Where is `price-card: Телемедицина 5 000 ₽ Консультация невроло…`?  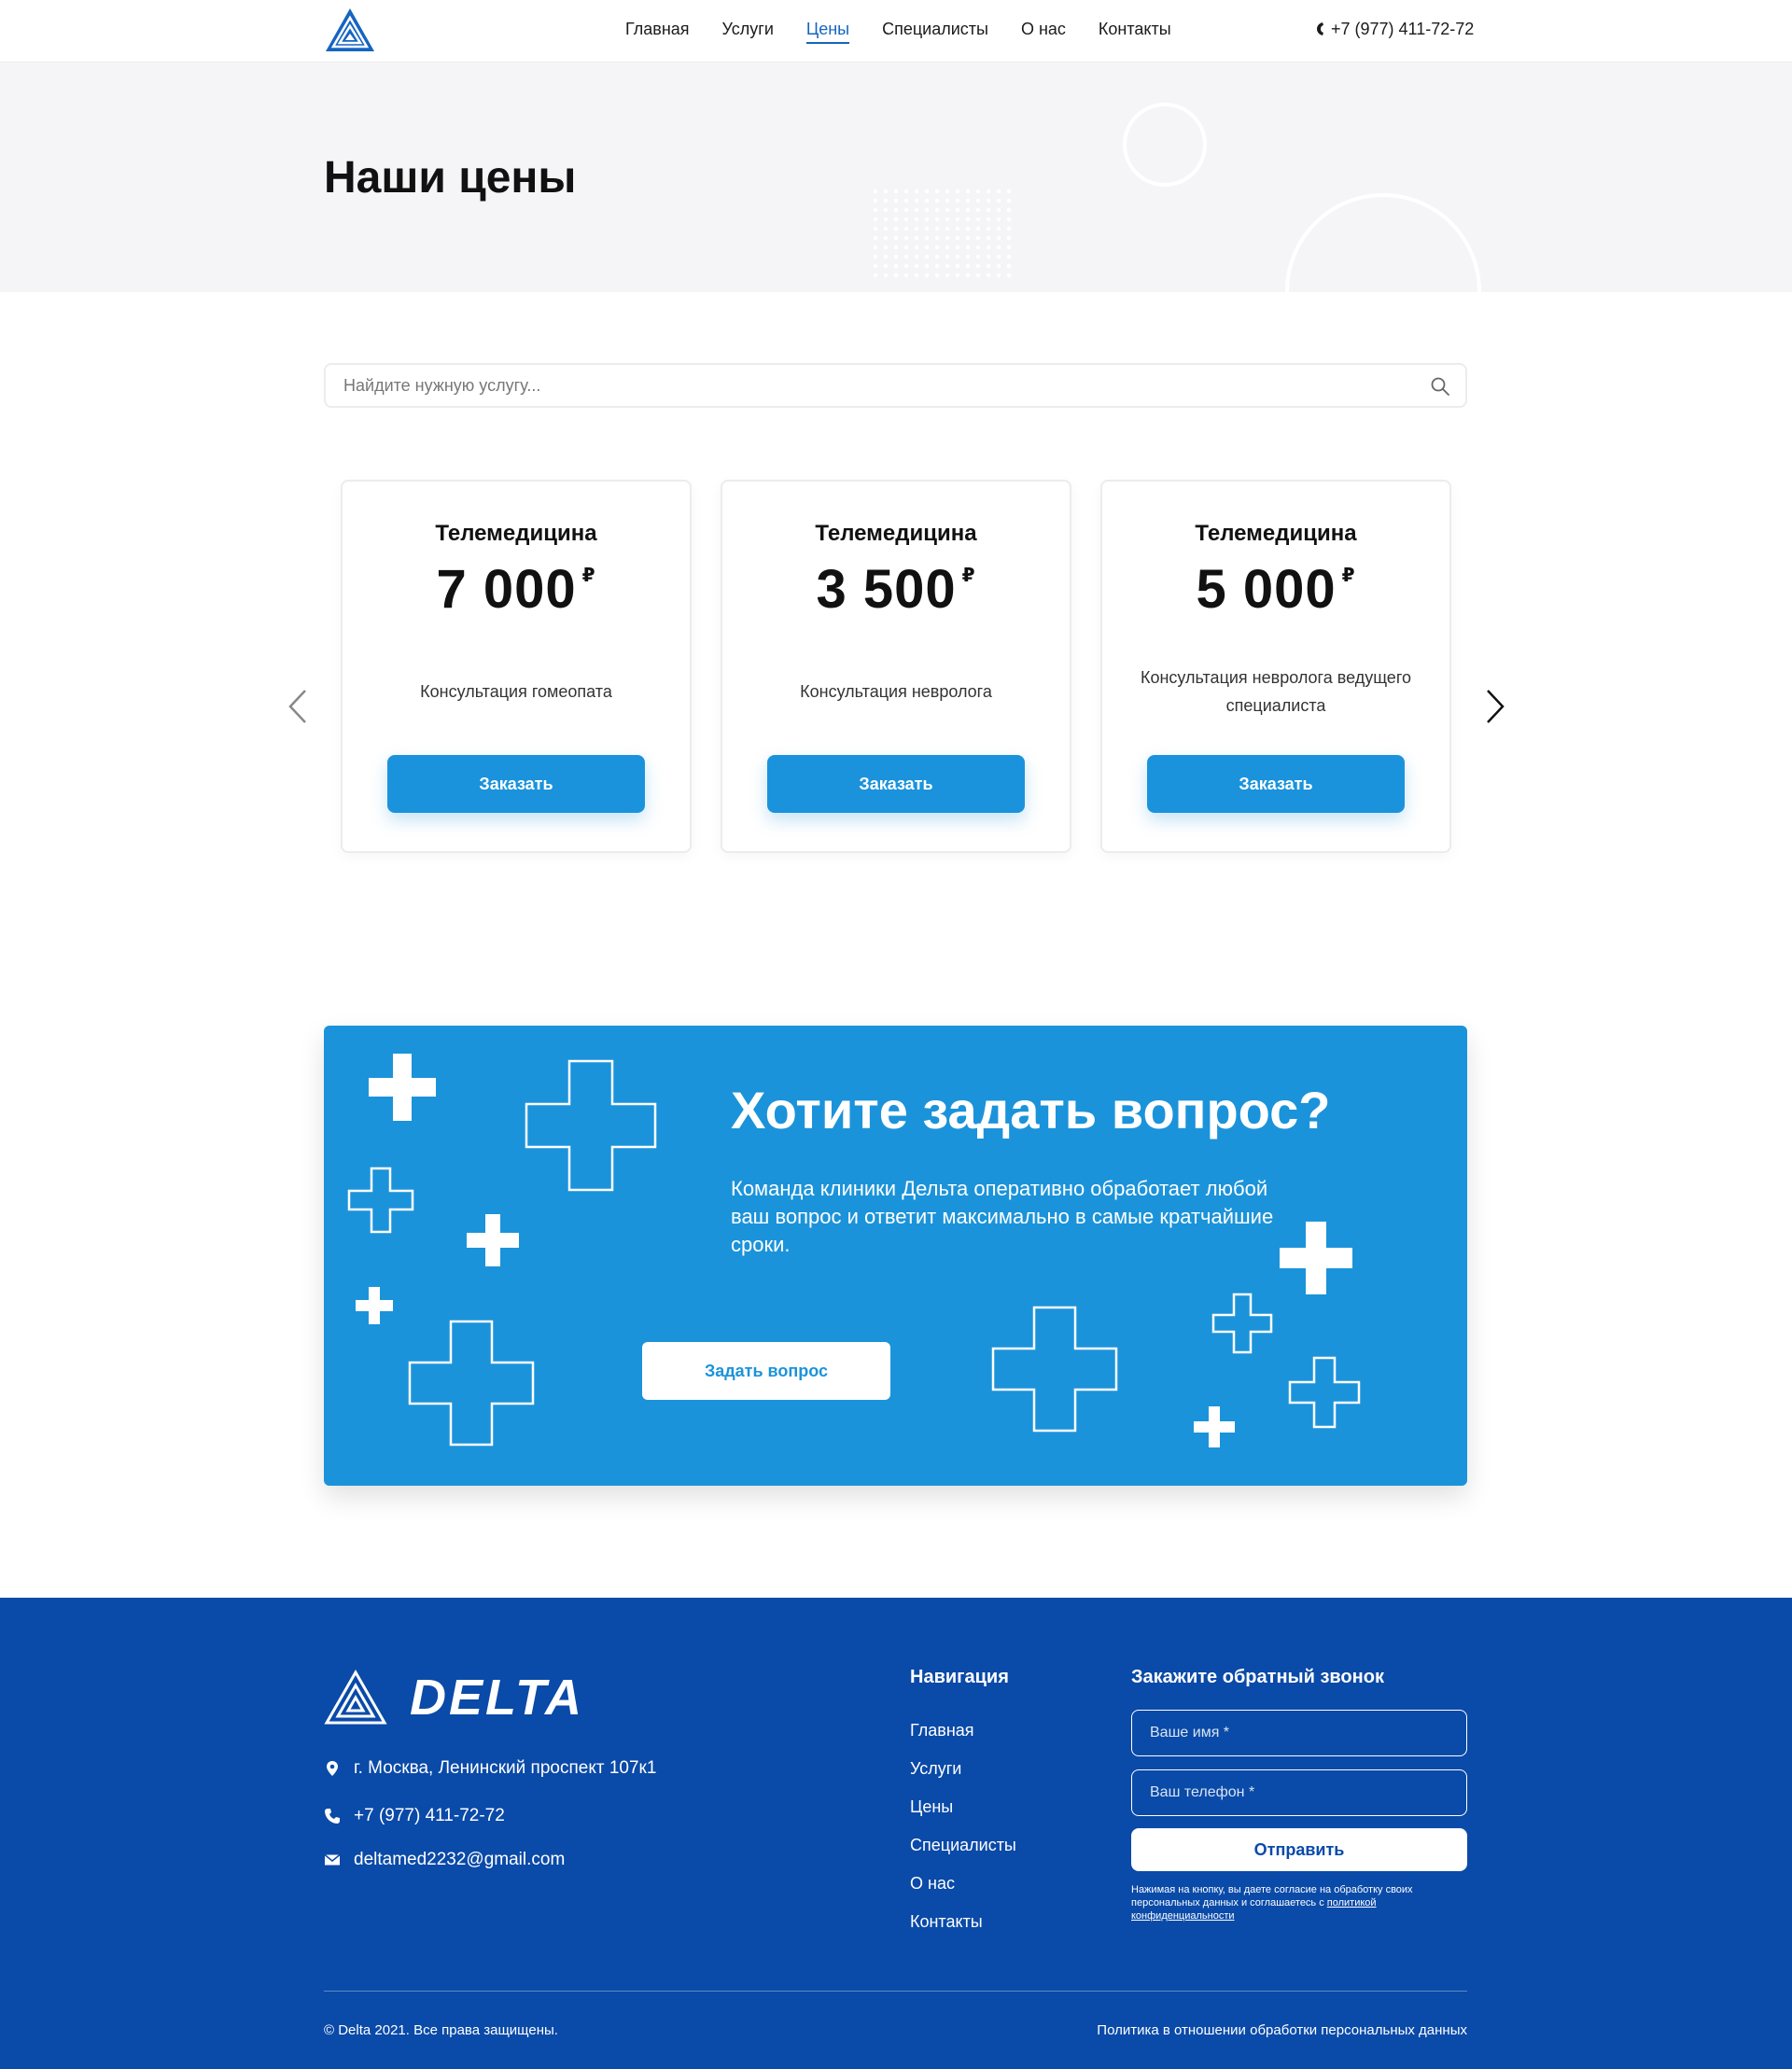
price-card: Телемедицина 5 000 ₽ Консультация невроло… is located at coordinates (1275, 666).